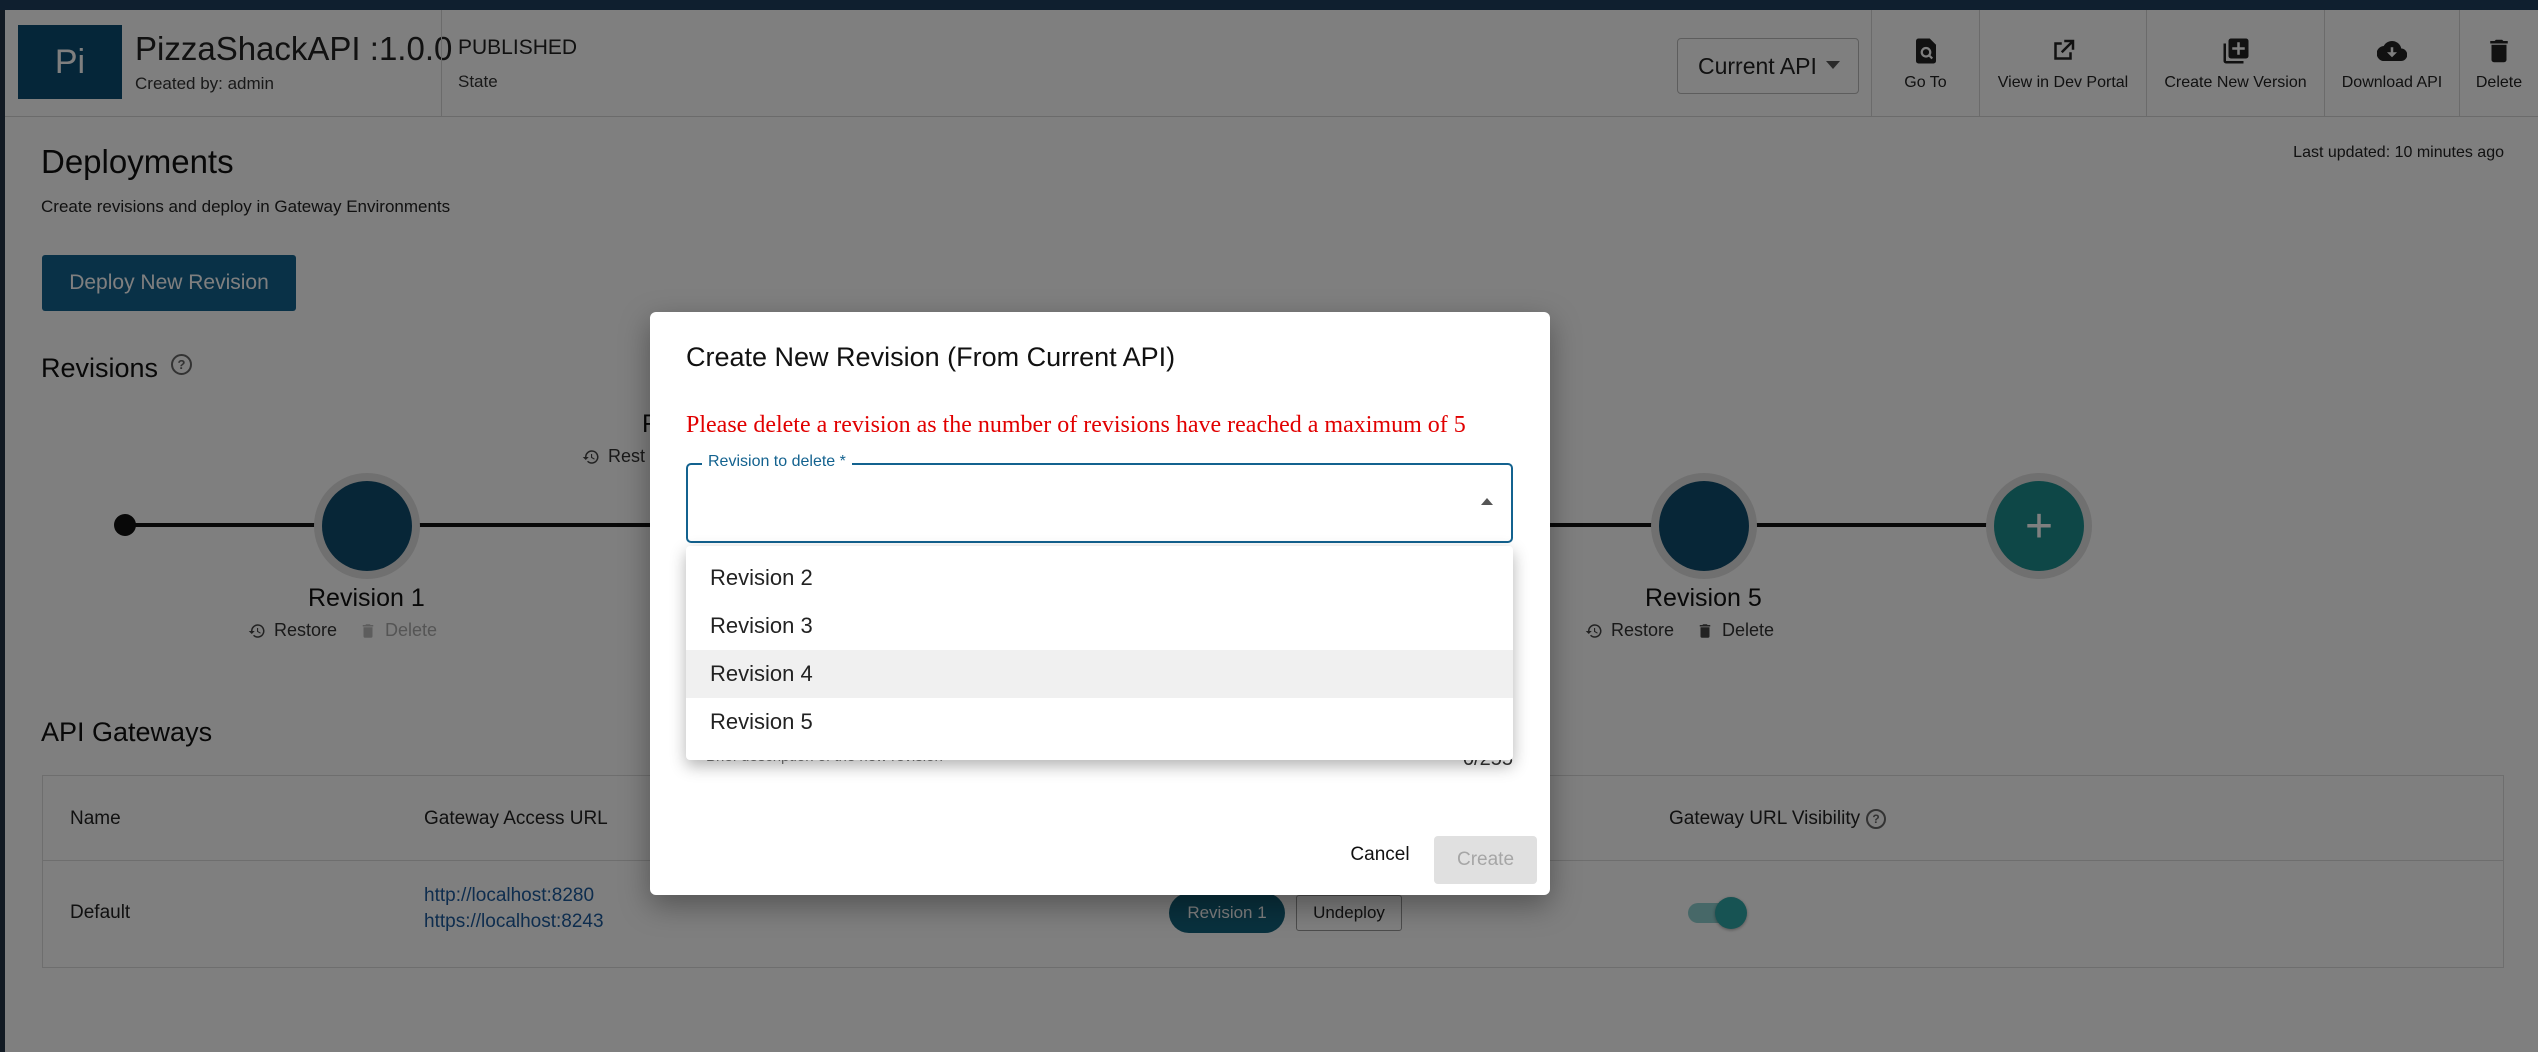 The height and width of the screenshot is (1052, 2538). What do you see at coordinates (1099, 674) in the screenshot?
I see `menu-option-revision-4: Revision 4` at bounding box center [1099, 674].